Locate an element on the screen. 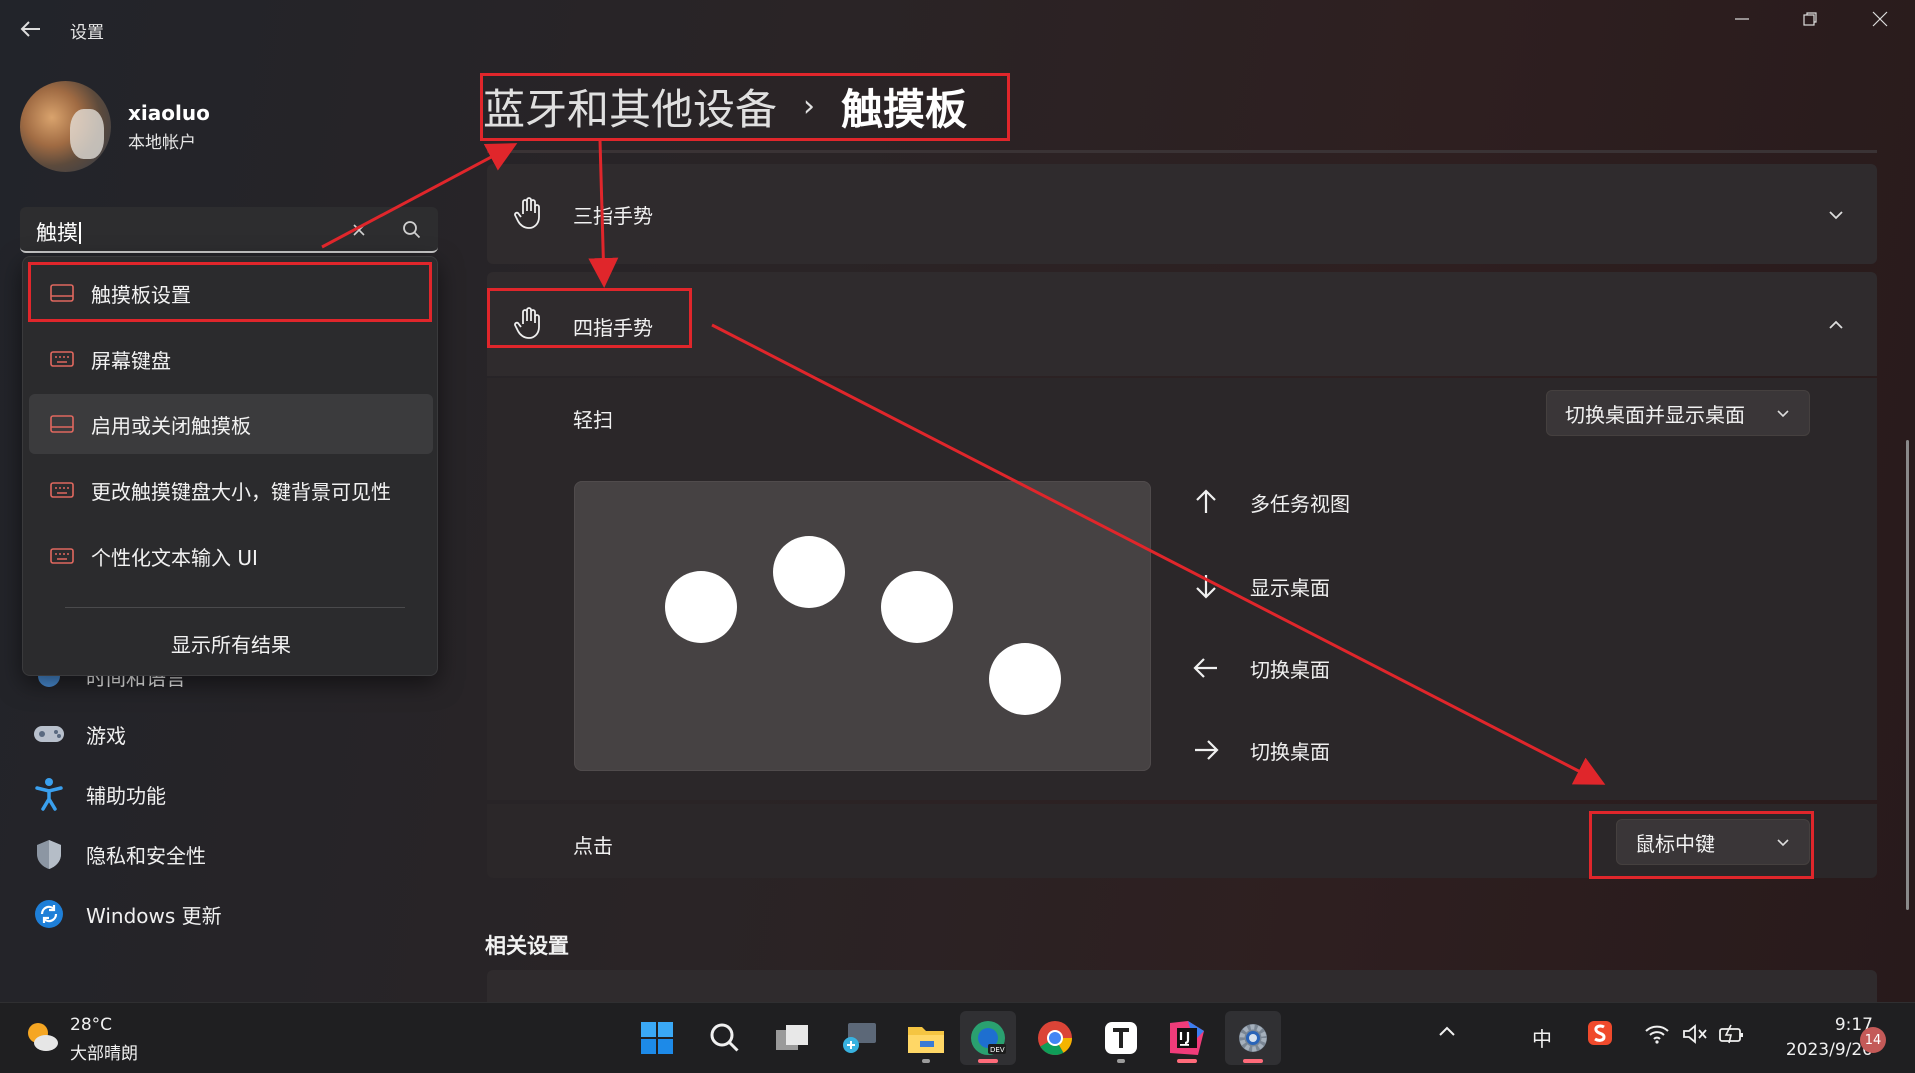  three-finger-gestures-card: 三指手势 is located at coordinates (1182, 214).